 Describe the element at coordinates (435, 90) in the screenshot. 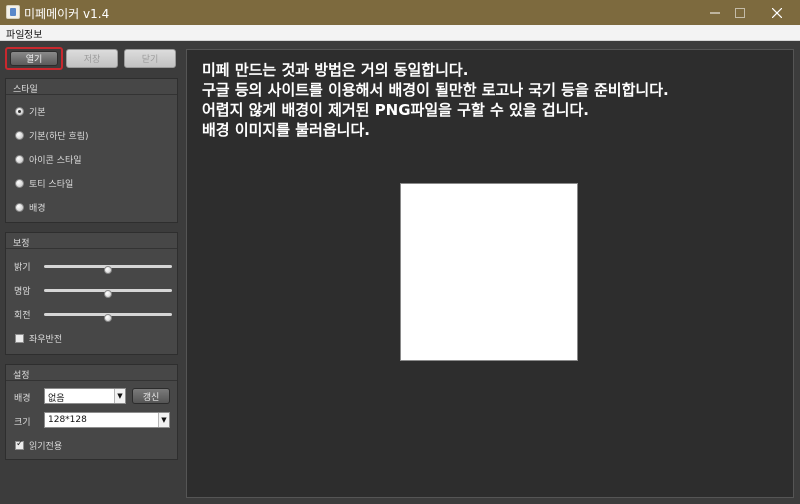

I see `instruction-line: 구글 등의 사이트를 이용해서 배경이 될만한 로고나 국기 등을 준비합니다.` at that location.